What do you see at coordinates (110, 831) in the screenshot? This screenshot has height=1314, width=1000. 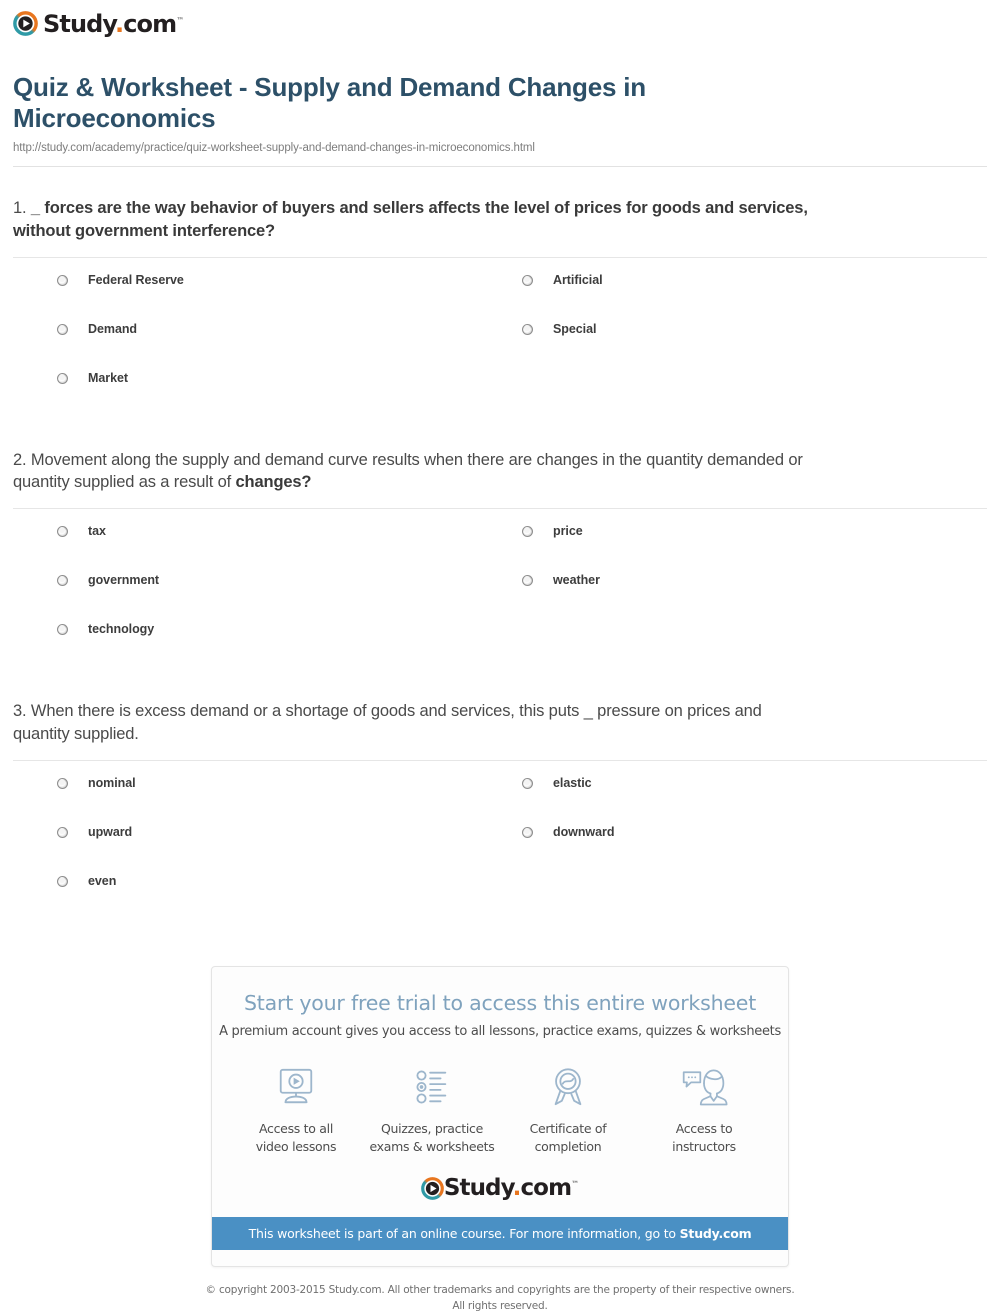 I see `option-label: upward` at bounding box center [110, 831].